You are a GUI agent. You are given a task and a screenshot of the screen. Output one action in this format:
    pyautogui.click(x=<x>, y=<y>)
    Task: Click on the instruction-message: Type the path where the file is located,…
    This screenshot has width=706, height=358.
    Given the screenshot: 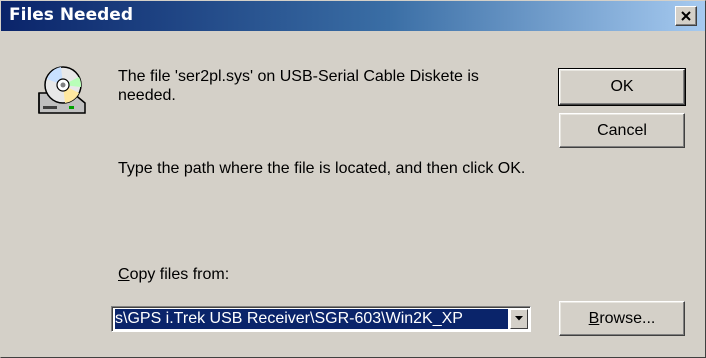 What is the action you would take?
    pyautogui.click(x=322, y=168)
    